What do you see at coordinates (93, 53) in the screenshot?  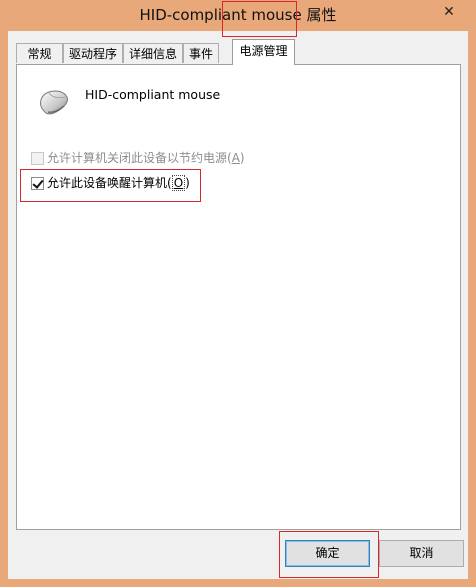 I see `tab-driver: 驱动程序` at bounding box center [93, 53].